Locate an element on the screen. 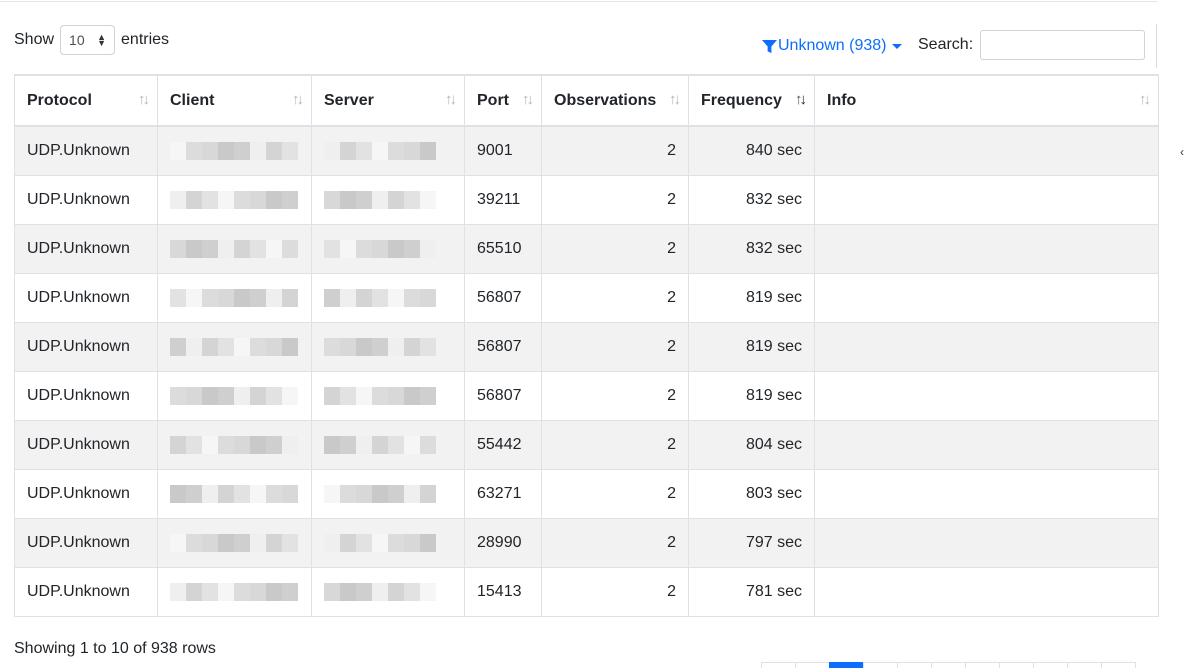 The image size is (1185, 668). column-header-observations: Observations ↑↓ is located at coordinates (615, 100).